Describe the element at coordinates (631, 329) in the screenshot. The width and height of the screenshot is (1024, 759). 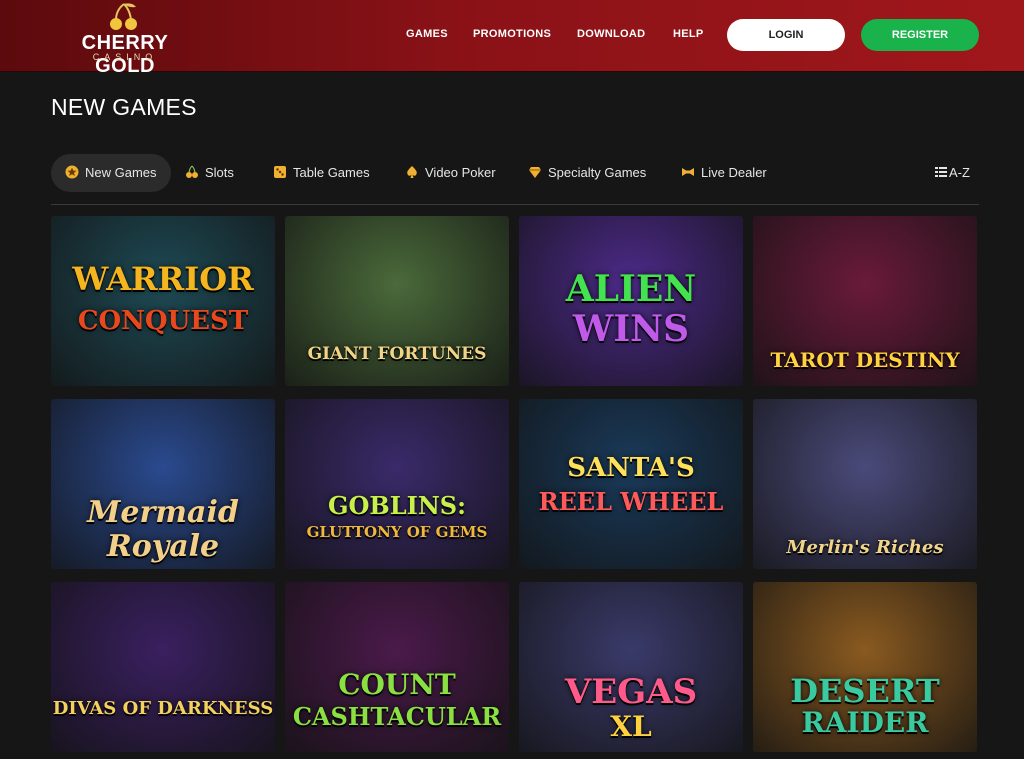
I see `game-title-line2: WINS` at that location.